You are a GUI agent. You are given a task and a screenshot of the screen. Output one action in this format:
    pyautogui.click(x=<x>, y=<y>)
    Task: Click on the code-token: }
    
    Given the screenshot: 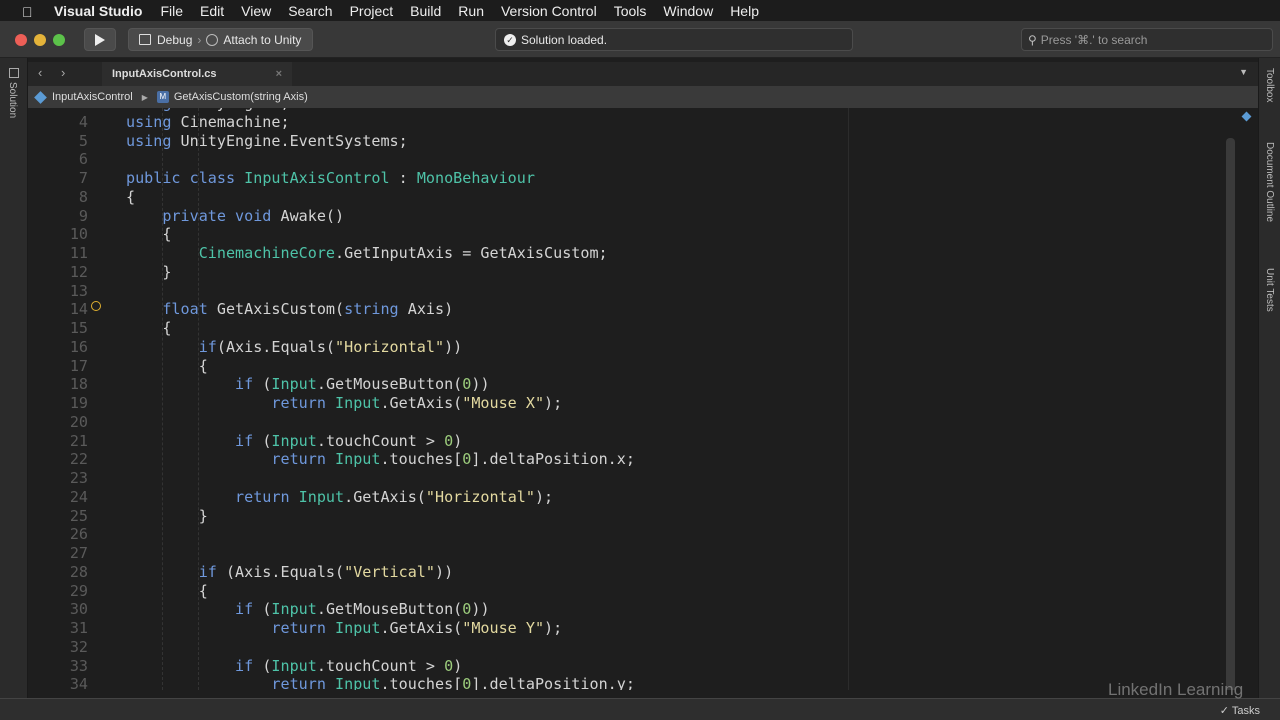 What is the action you would take?
    pyautogui.click(x=149, y=271)
    